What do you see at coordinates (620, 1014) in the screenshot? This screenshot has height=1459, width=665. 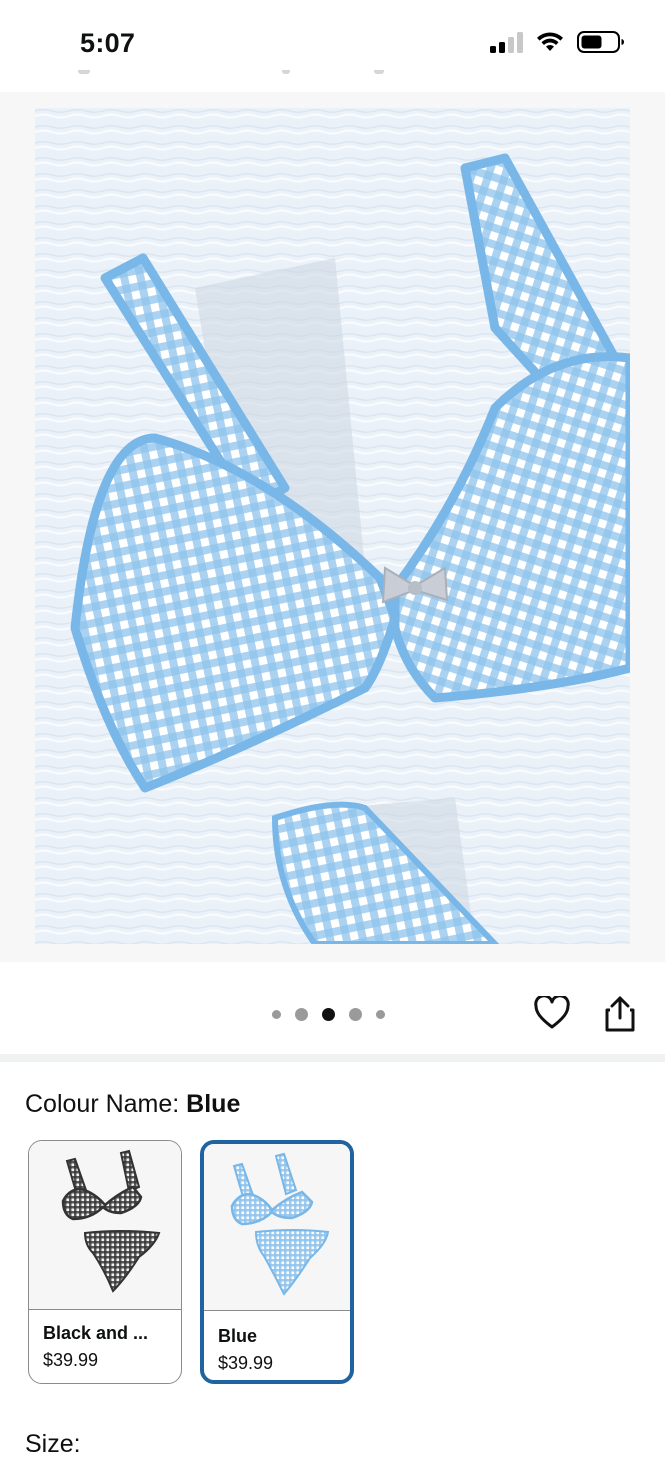 I see `share-icon` at bounding box center [620, 1014].